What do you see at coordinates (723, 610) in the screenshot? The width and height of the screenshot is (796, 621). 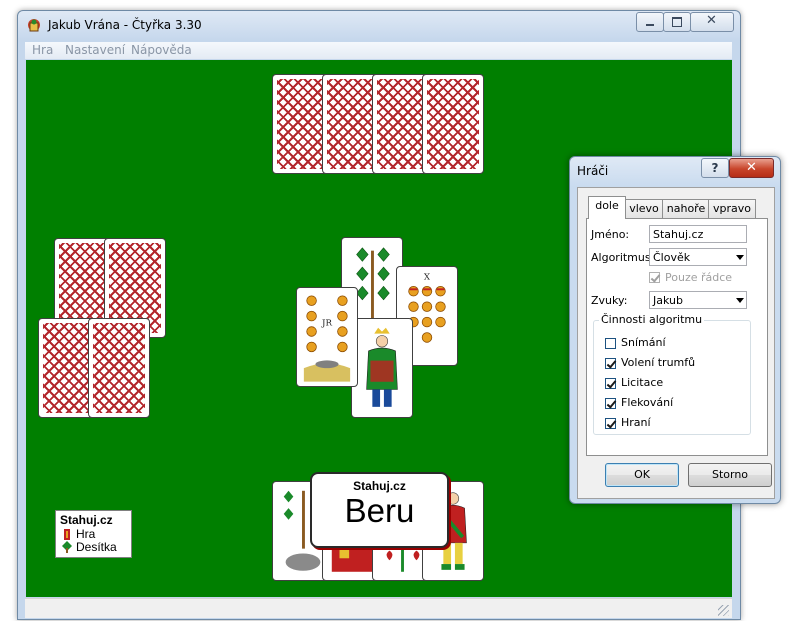 I see `resize-grip-icon` at bounding box center [723, 610].